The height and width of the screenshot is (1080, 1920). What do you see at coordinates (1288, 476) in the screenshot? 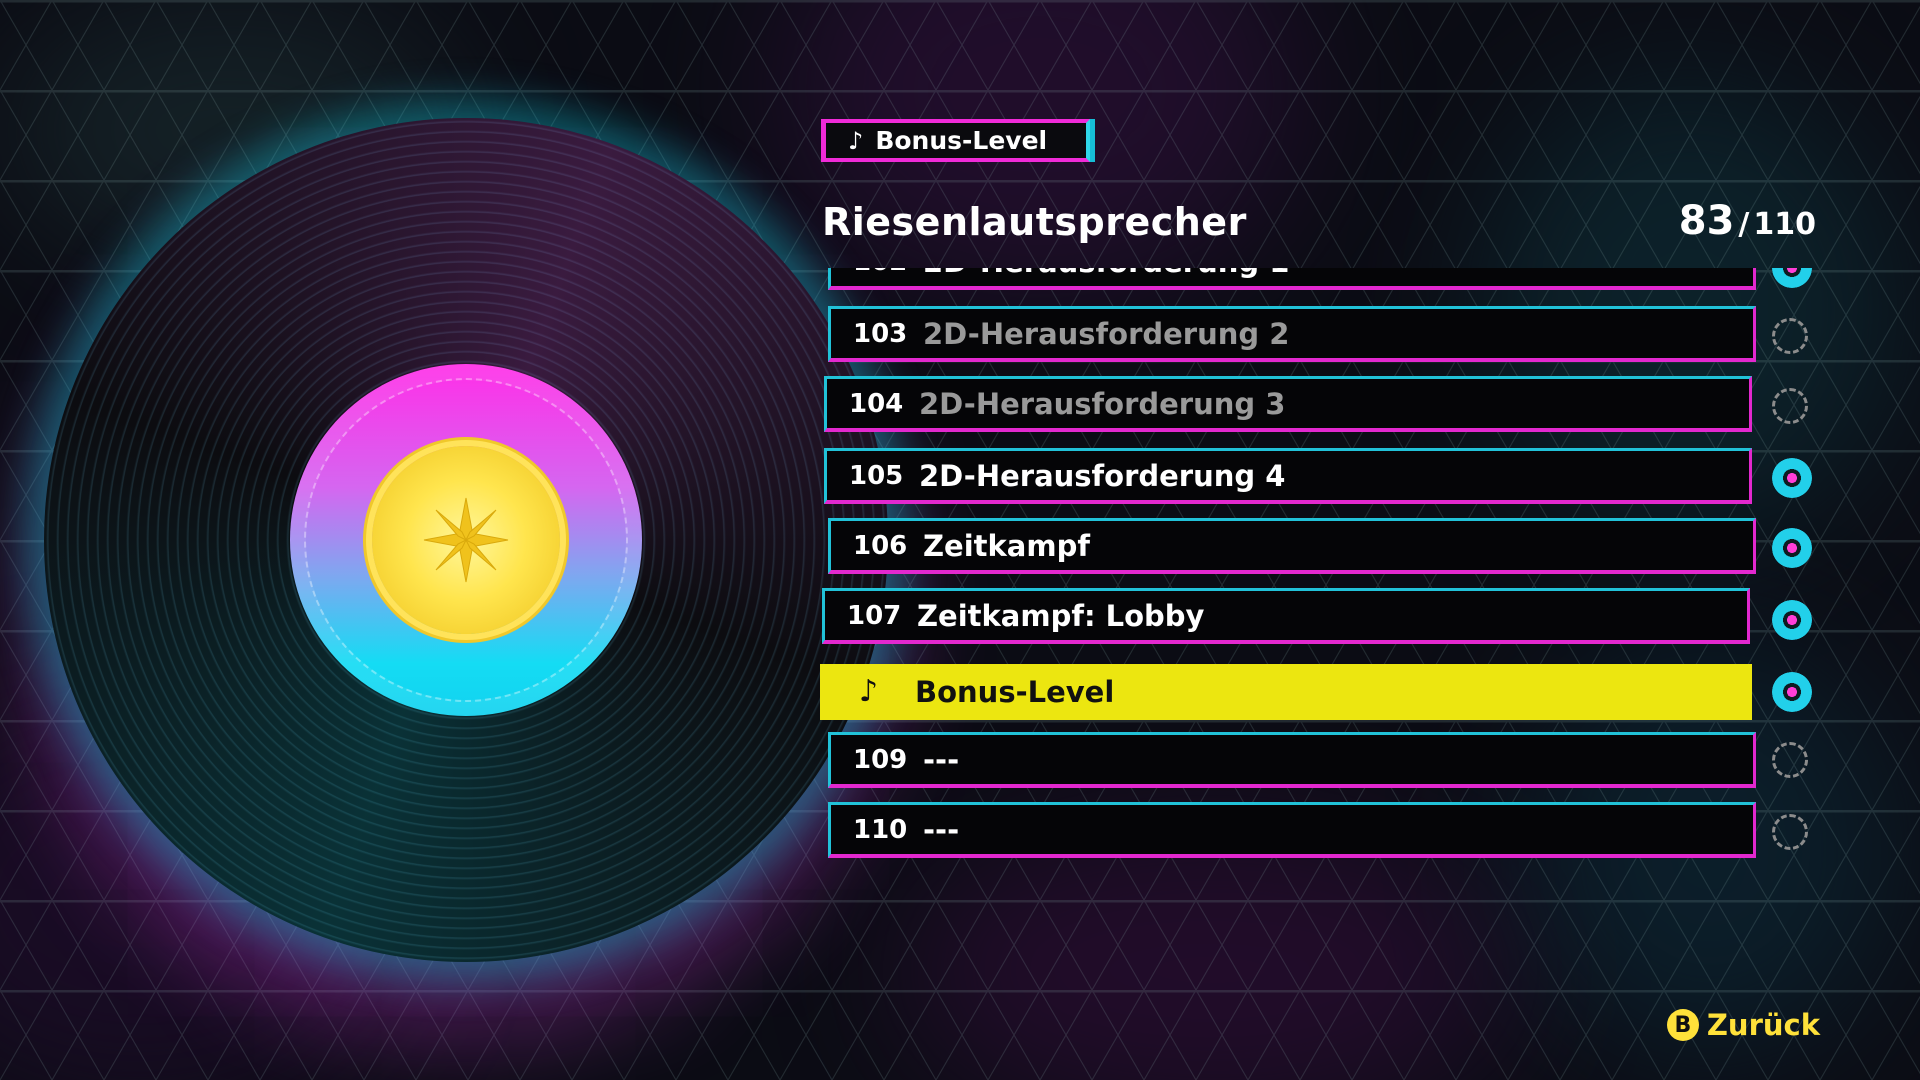
I see `level-row: 105 2D-Herausforderung 4` at bounding box center [1288, 476].